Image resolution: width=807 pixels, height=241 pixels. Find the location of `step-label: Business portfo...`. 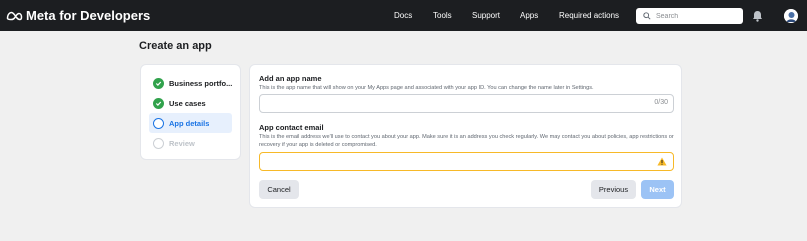

step-label: Business portfo... is located at coordinates (200, 83).